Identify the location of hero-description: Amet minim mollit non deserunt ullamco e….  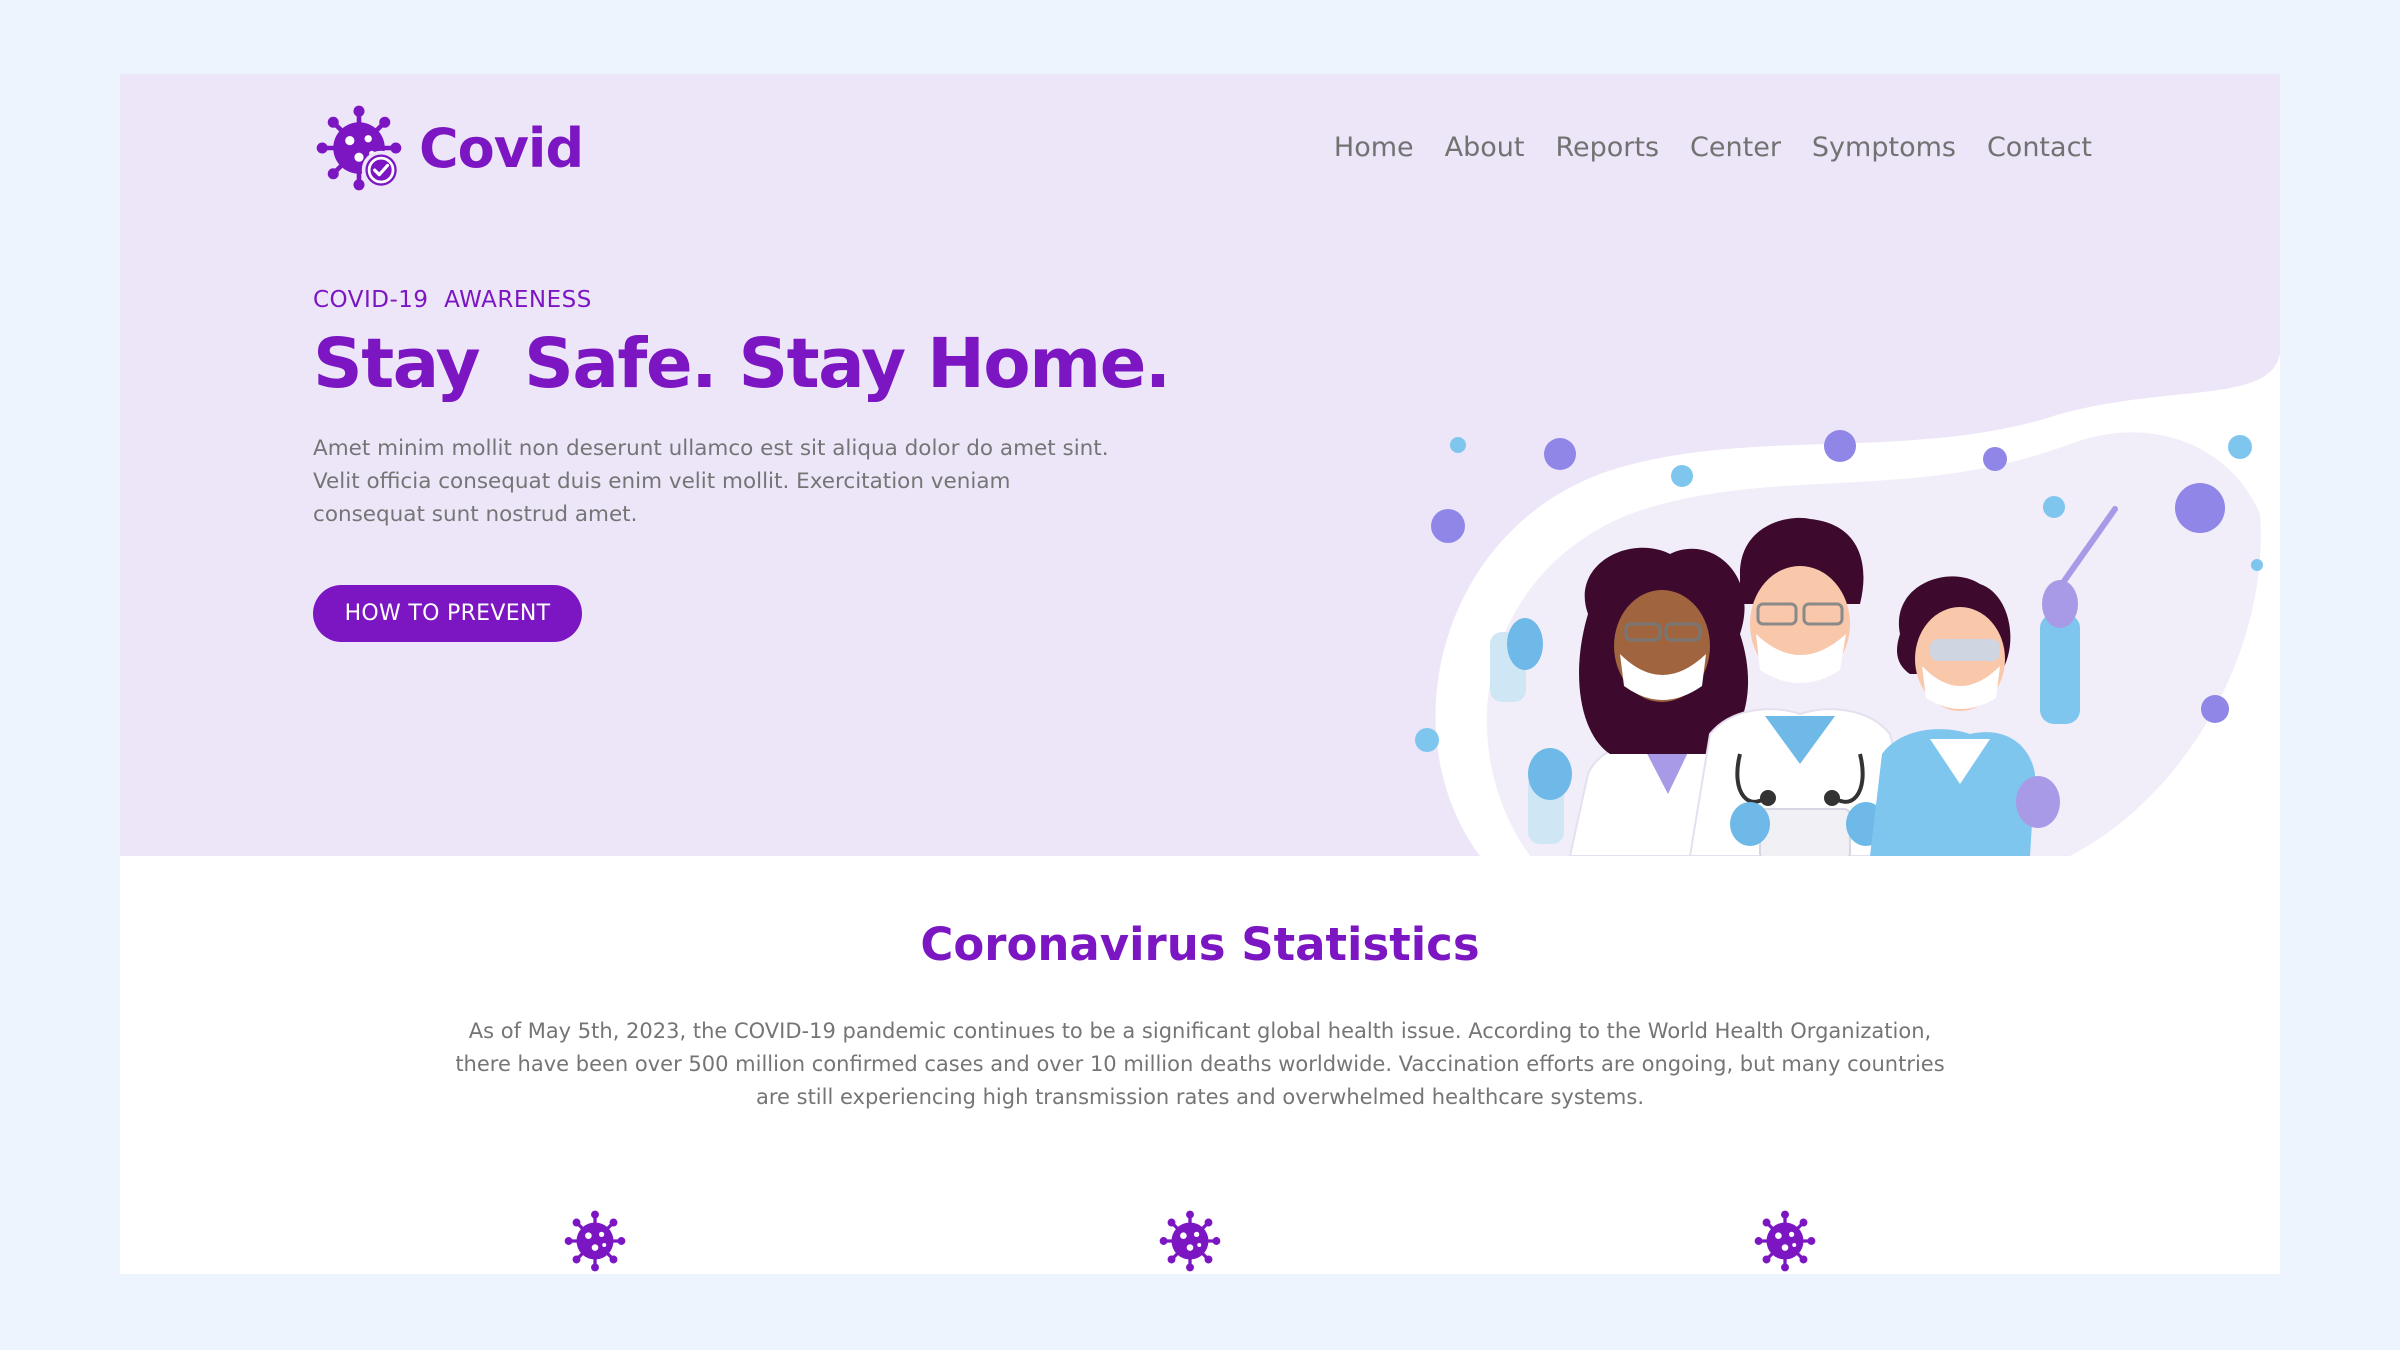
(711, 481).